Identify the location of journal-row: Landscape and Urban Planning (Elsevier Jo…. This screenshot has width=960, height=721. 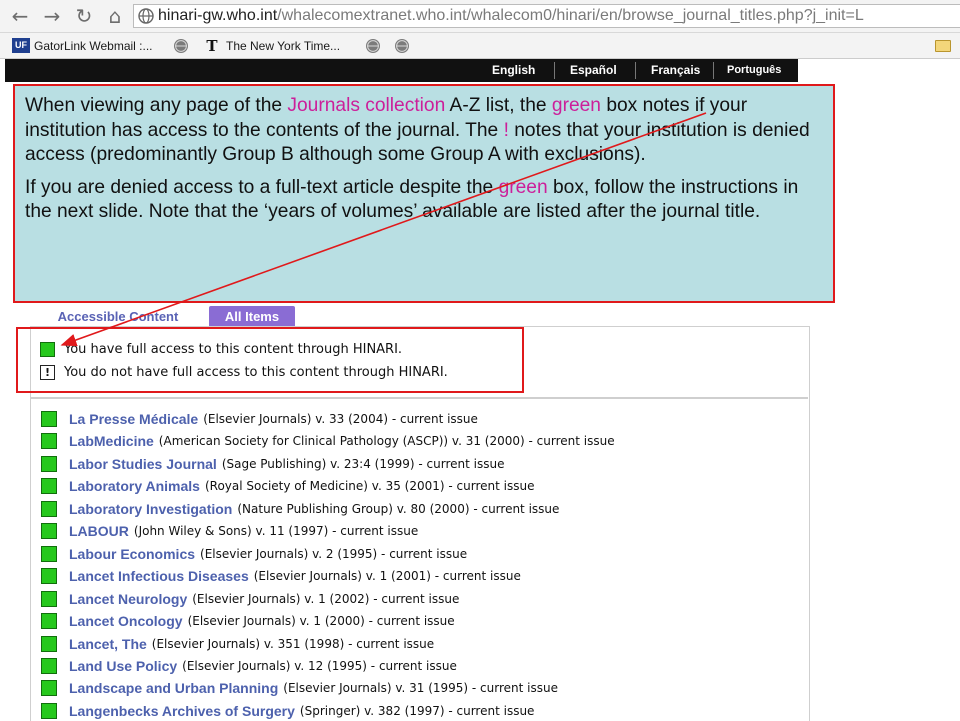
(299, 688).